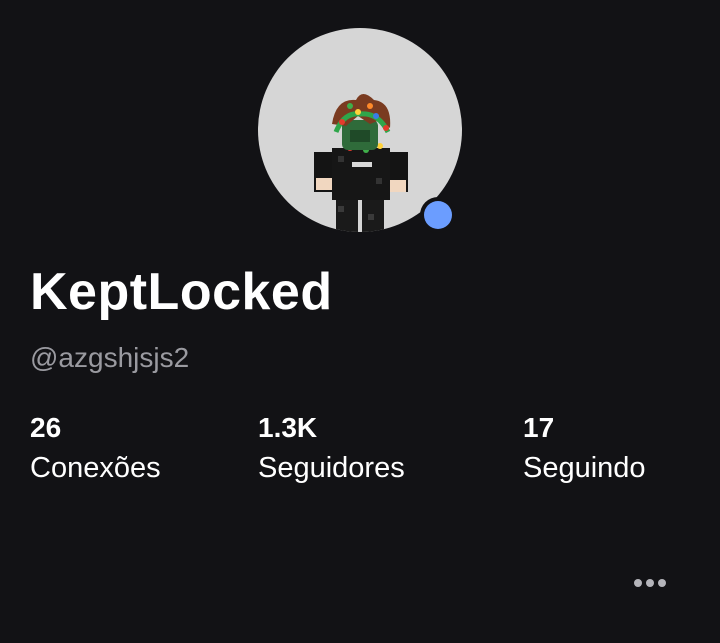 The image size is (720, 643). I want to click on online-status-indicator, so click(438, 215).